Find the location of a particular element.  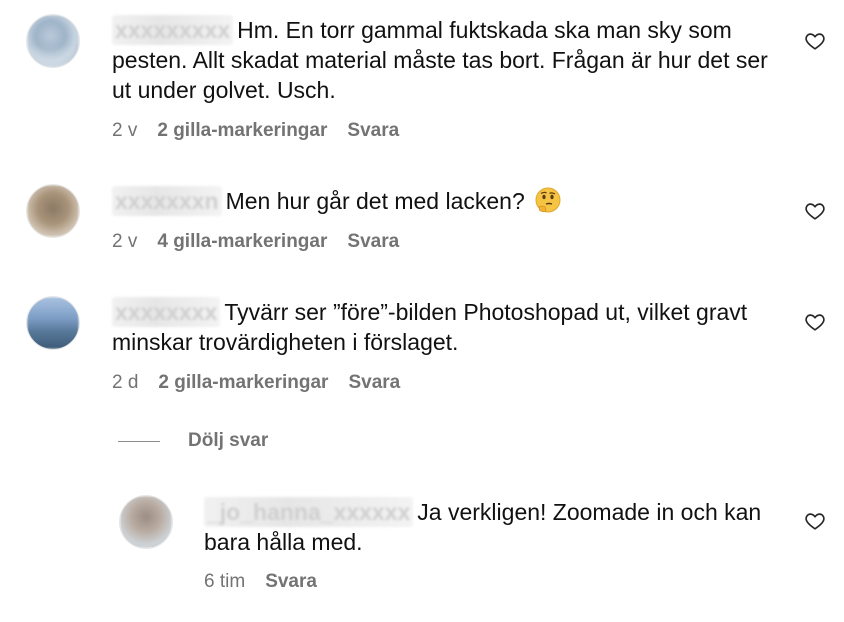

thinking-face-emoji is located at coordinates (548, 200).